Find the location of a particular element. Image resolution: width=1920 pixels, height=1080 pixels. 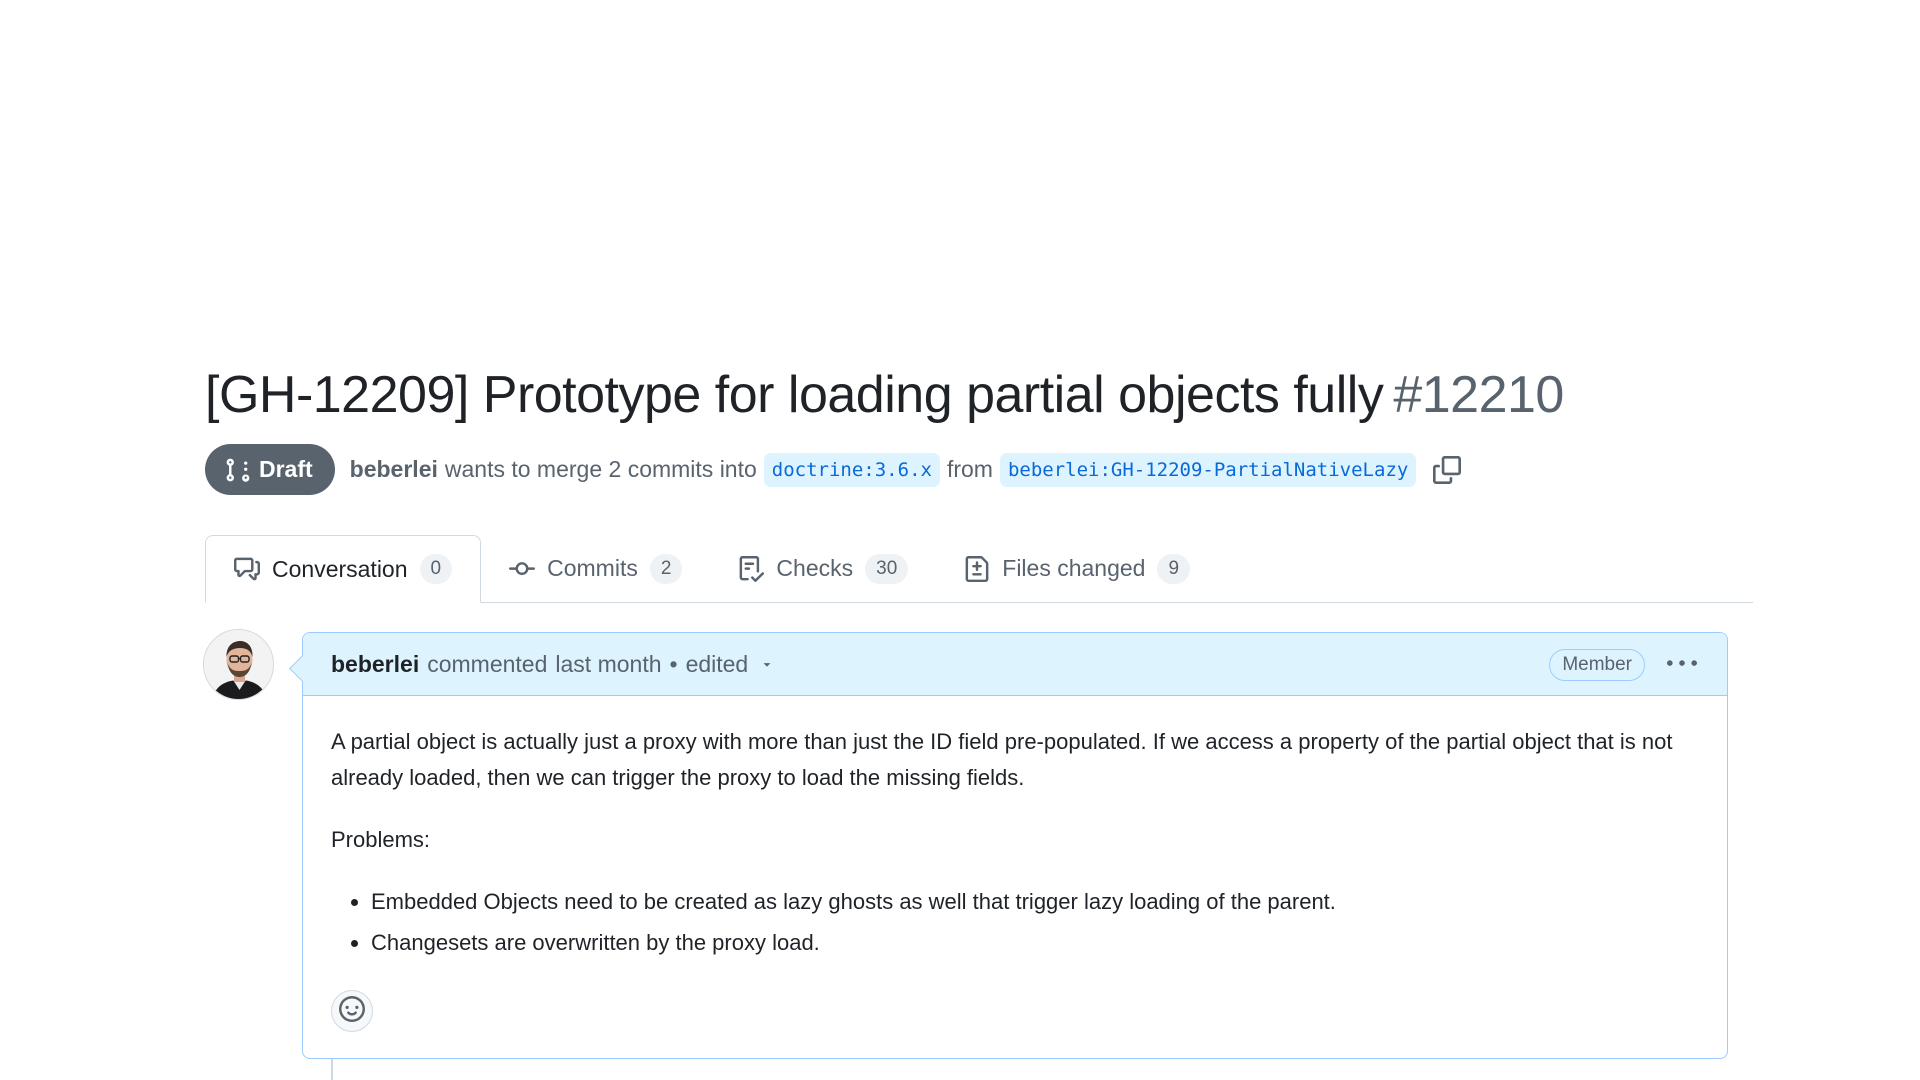

file-diff-icon is located at coordinates (983, 568).